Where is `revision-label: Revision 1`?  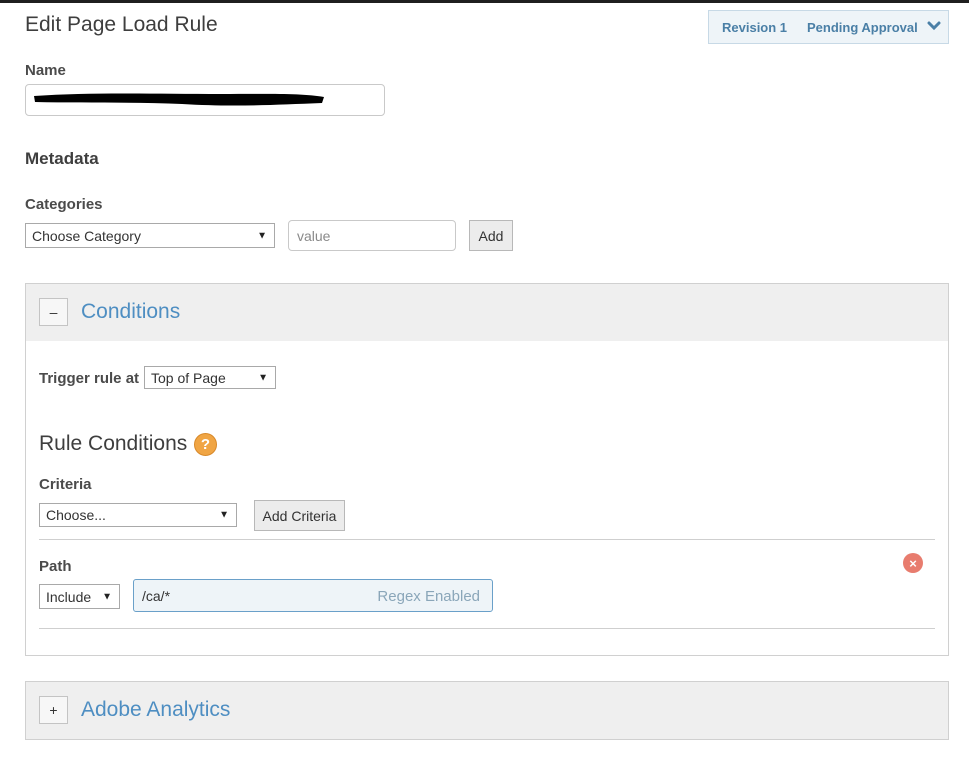
revision-label: Revision 1 is located at coordinates (755, 27).